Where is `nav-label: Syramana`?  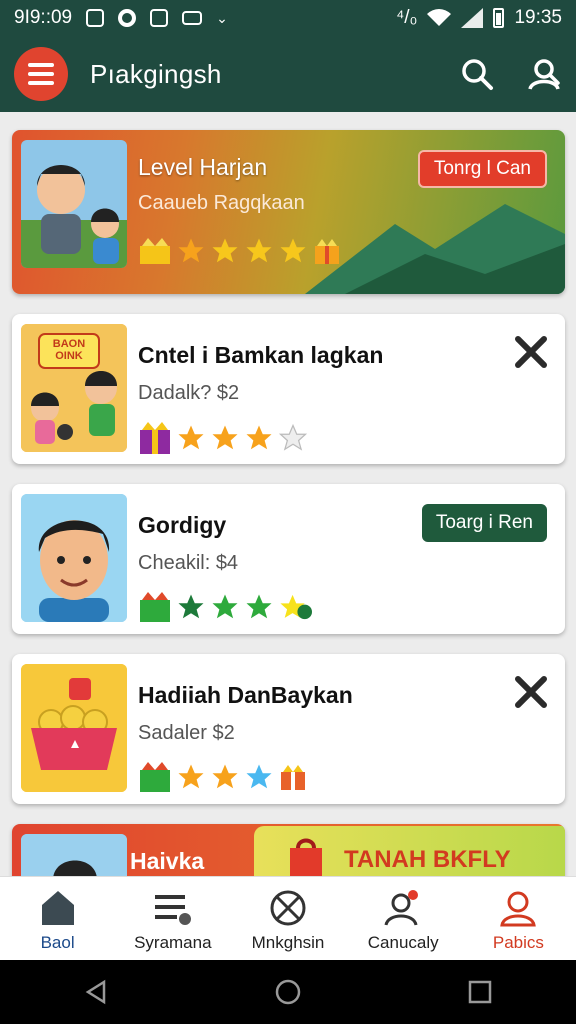
nav-label: Syramana is located at coordinates (173, 942).